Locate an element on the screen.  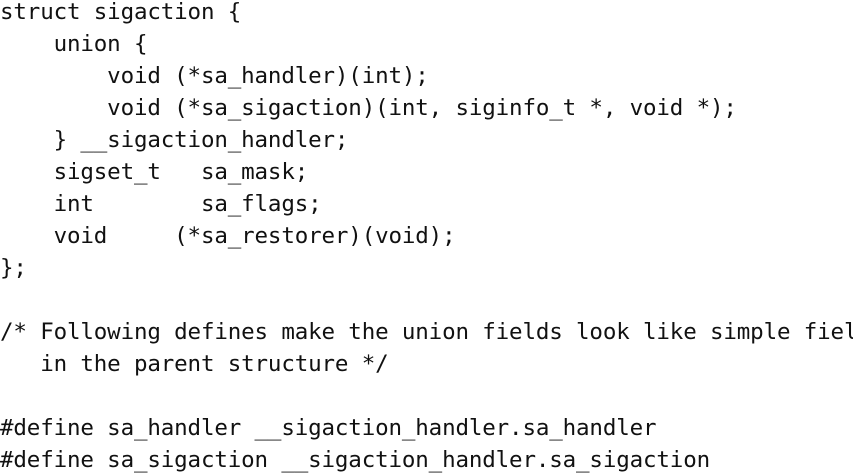
code-line-union-open: union { is located at coordinates (74, 44).